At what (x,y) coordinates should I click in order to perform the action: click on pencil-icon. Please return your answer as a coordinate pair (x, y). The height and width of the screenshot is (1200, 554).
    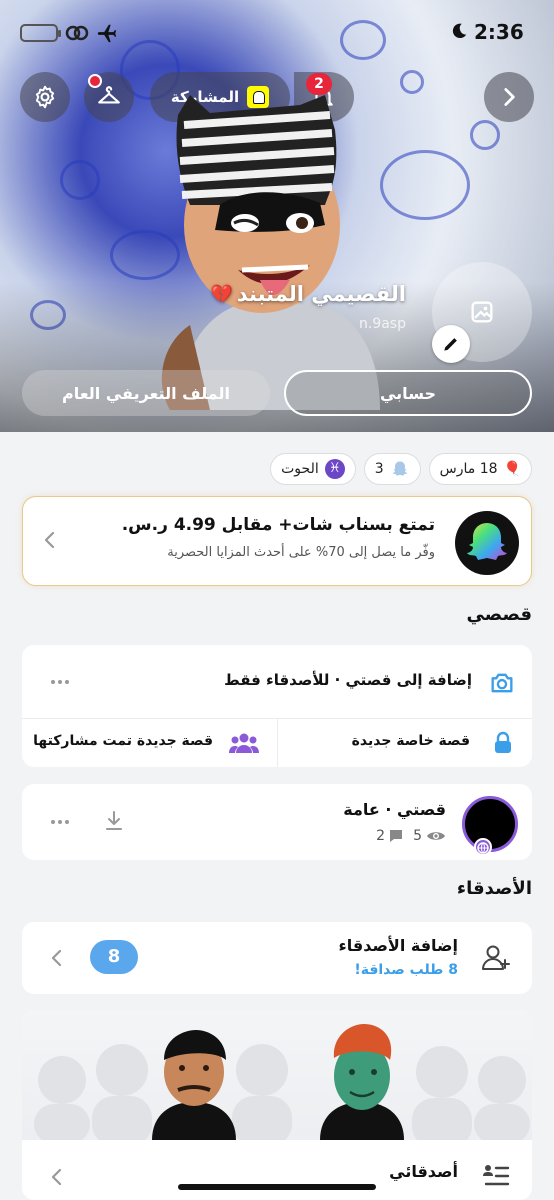
    Looking at the image, I should click on (450, 344).